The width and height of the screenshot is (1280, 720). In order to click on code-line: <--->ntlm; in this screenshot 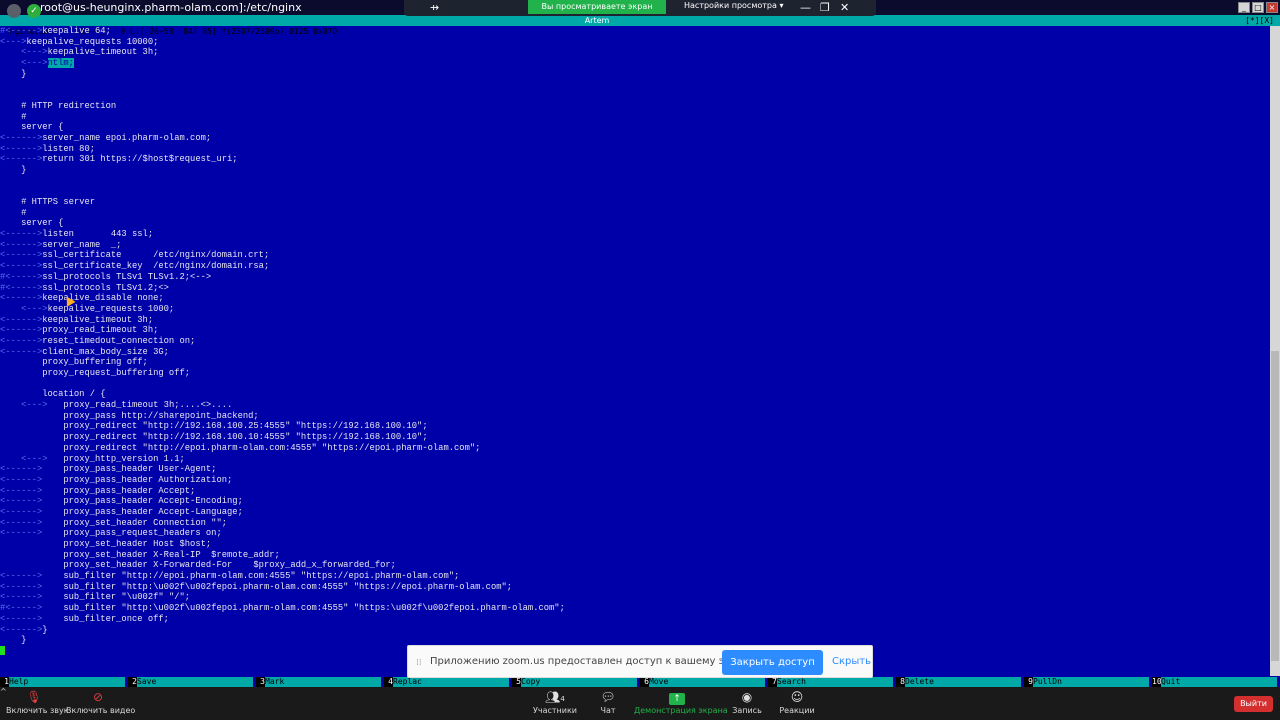, I will do `click(635, 63)`.